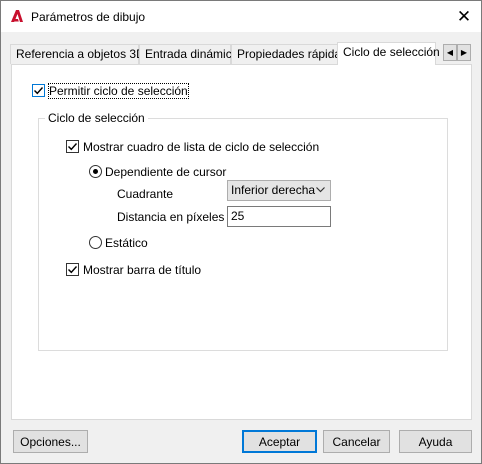 This screenshot has width=482, height=464. What do you see at coordinates (96, 118) in the screenshot?
I see `group-title: Ciclo de selección` at bounding box center [96, 118].